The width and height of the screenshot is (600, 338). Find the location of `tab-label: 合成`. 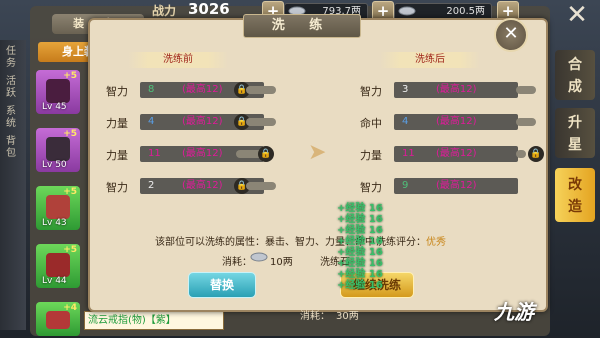

tab-label: 合成 is located at coordinates (575, 76).